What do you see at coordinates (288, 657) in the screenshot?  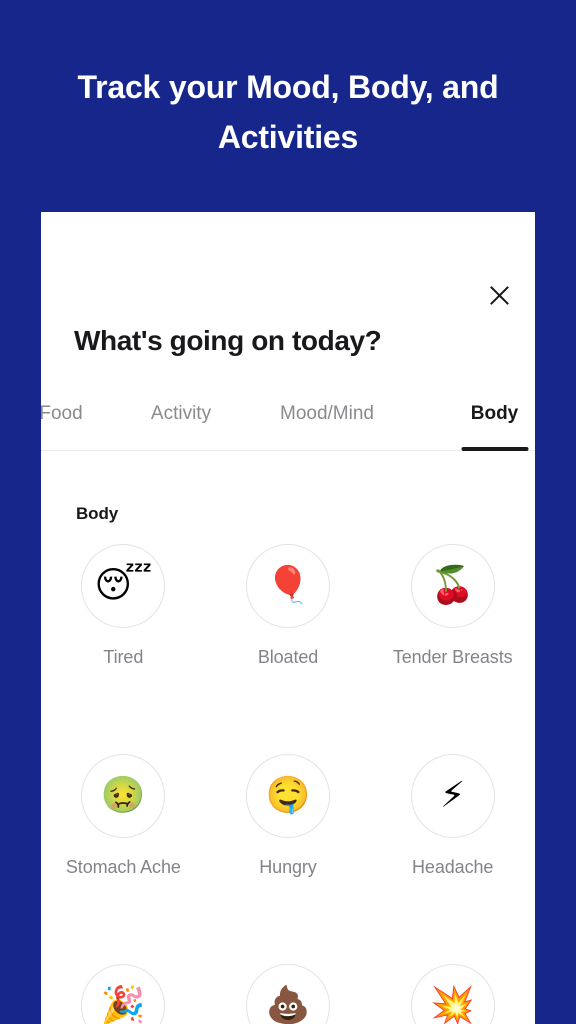 I see `body-option-label: Bloated` at bounding box center [288, 657].